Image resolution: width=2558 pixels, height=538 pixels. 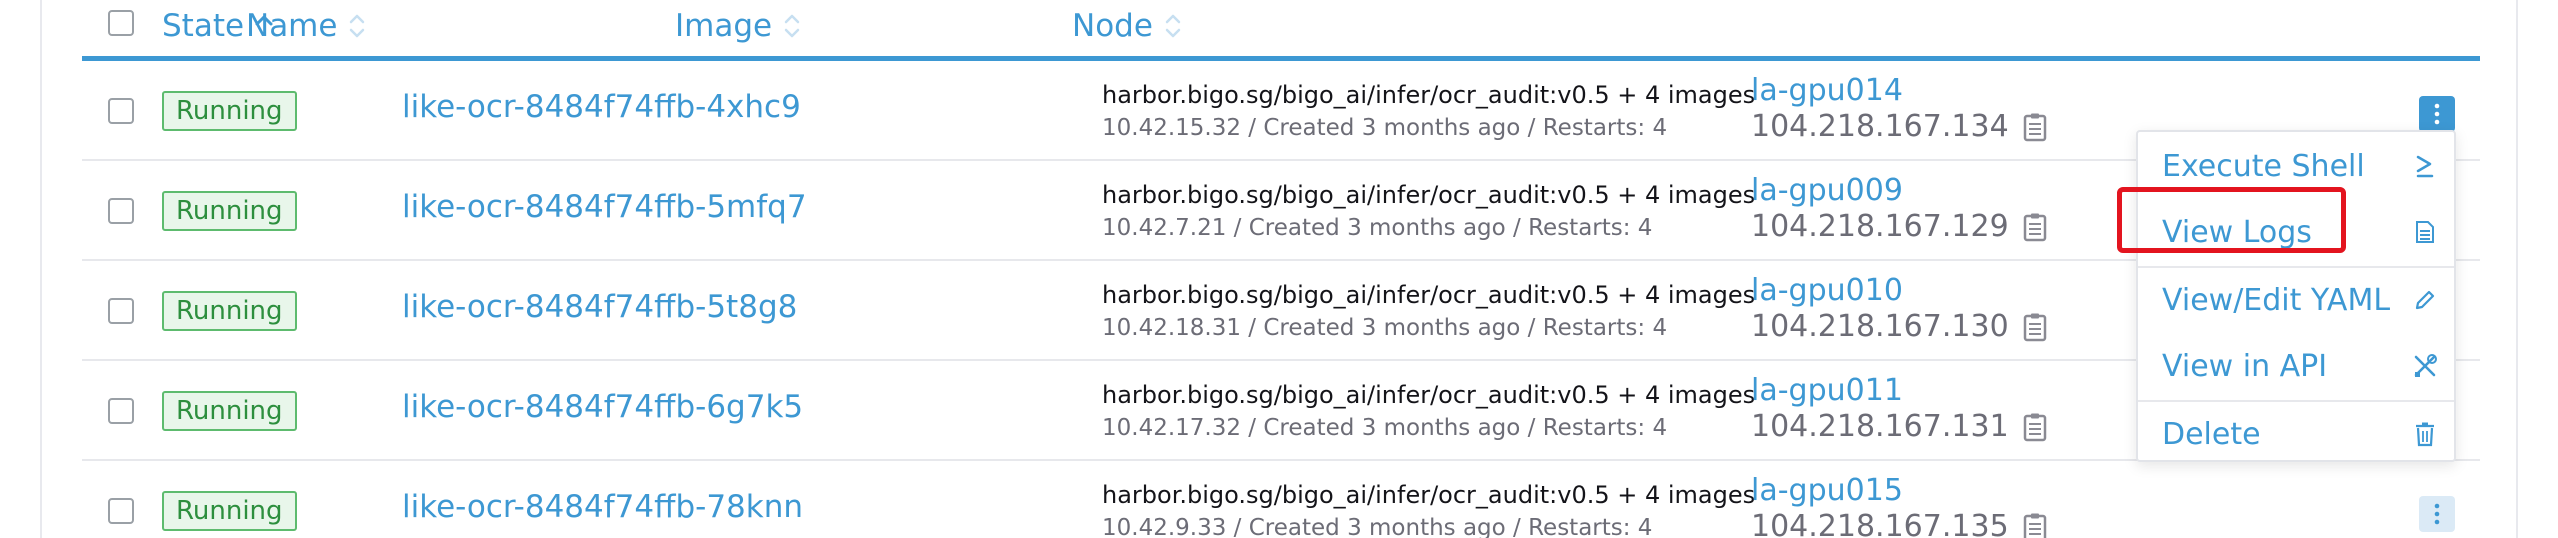 I want to click on menu-item-label: View/Edit YAML, so click(x=2276, y=300).